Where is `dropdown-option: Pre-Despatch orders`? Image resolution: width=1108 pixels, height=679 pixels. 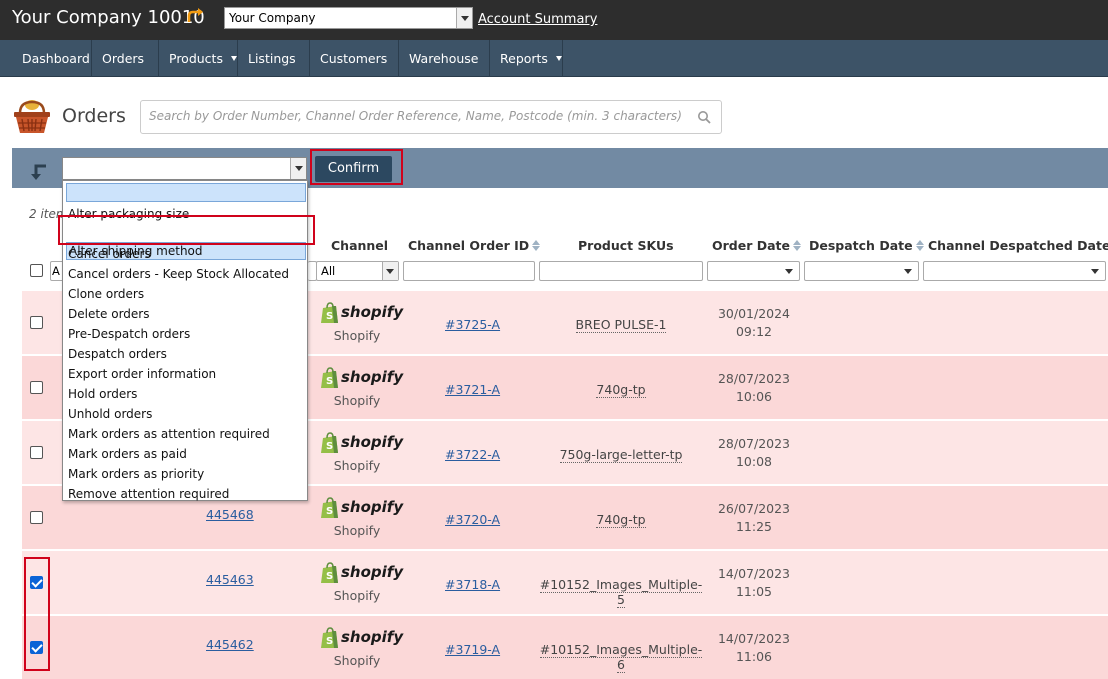
dropdown-option: Pre-Despatch orders is located at coordinates (129, 334).